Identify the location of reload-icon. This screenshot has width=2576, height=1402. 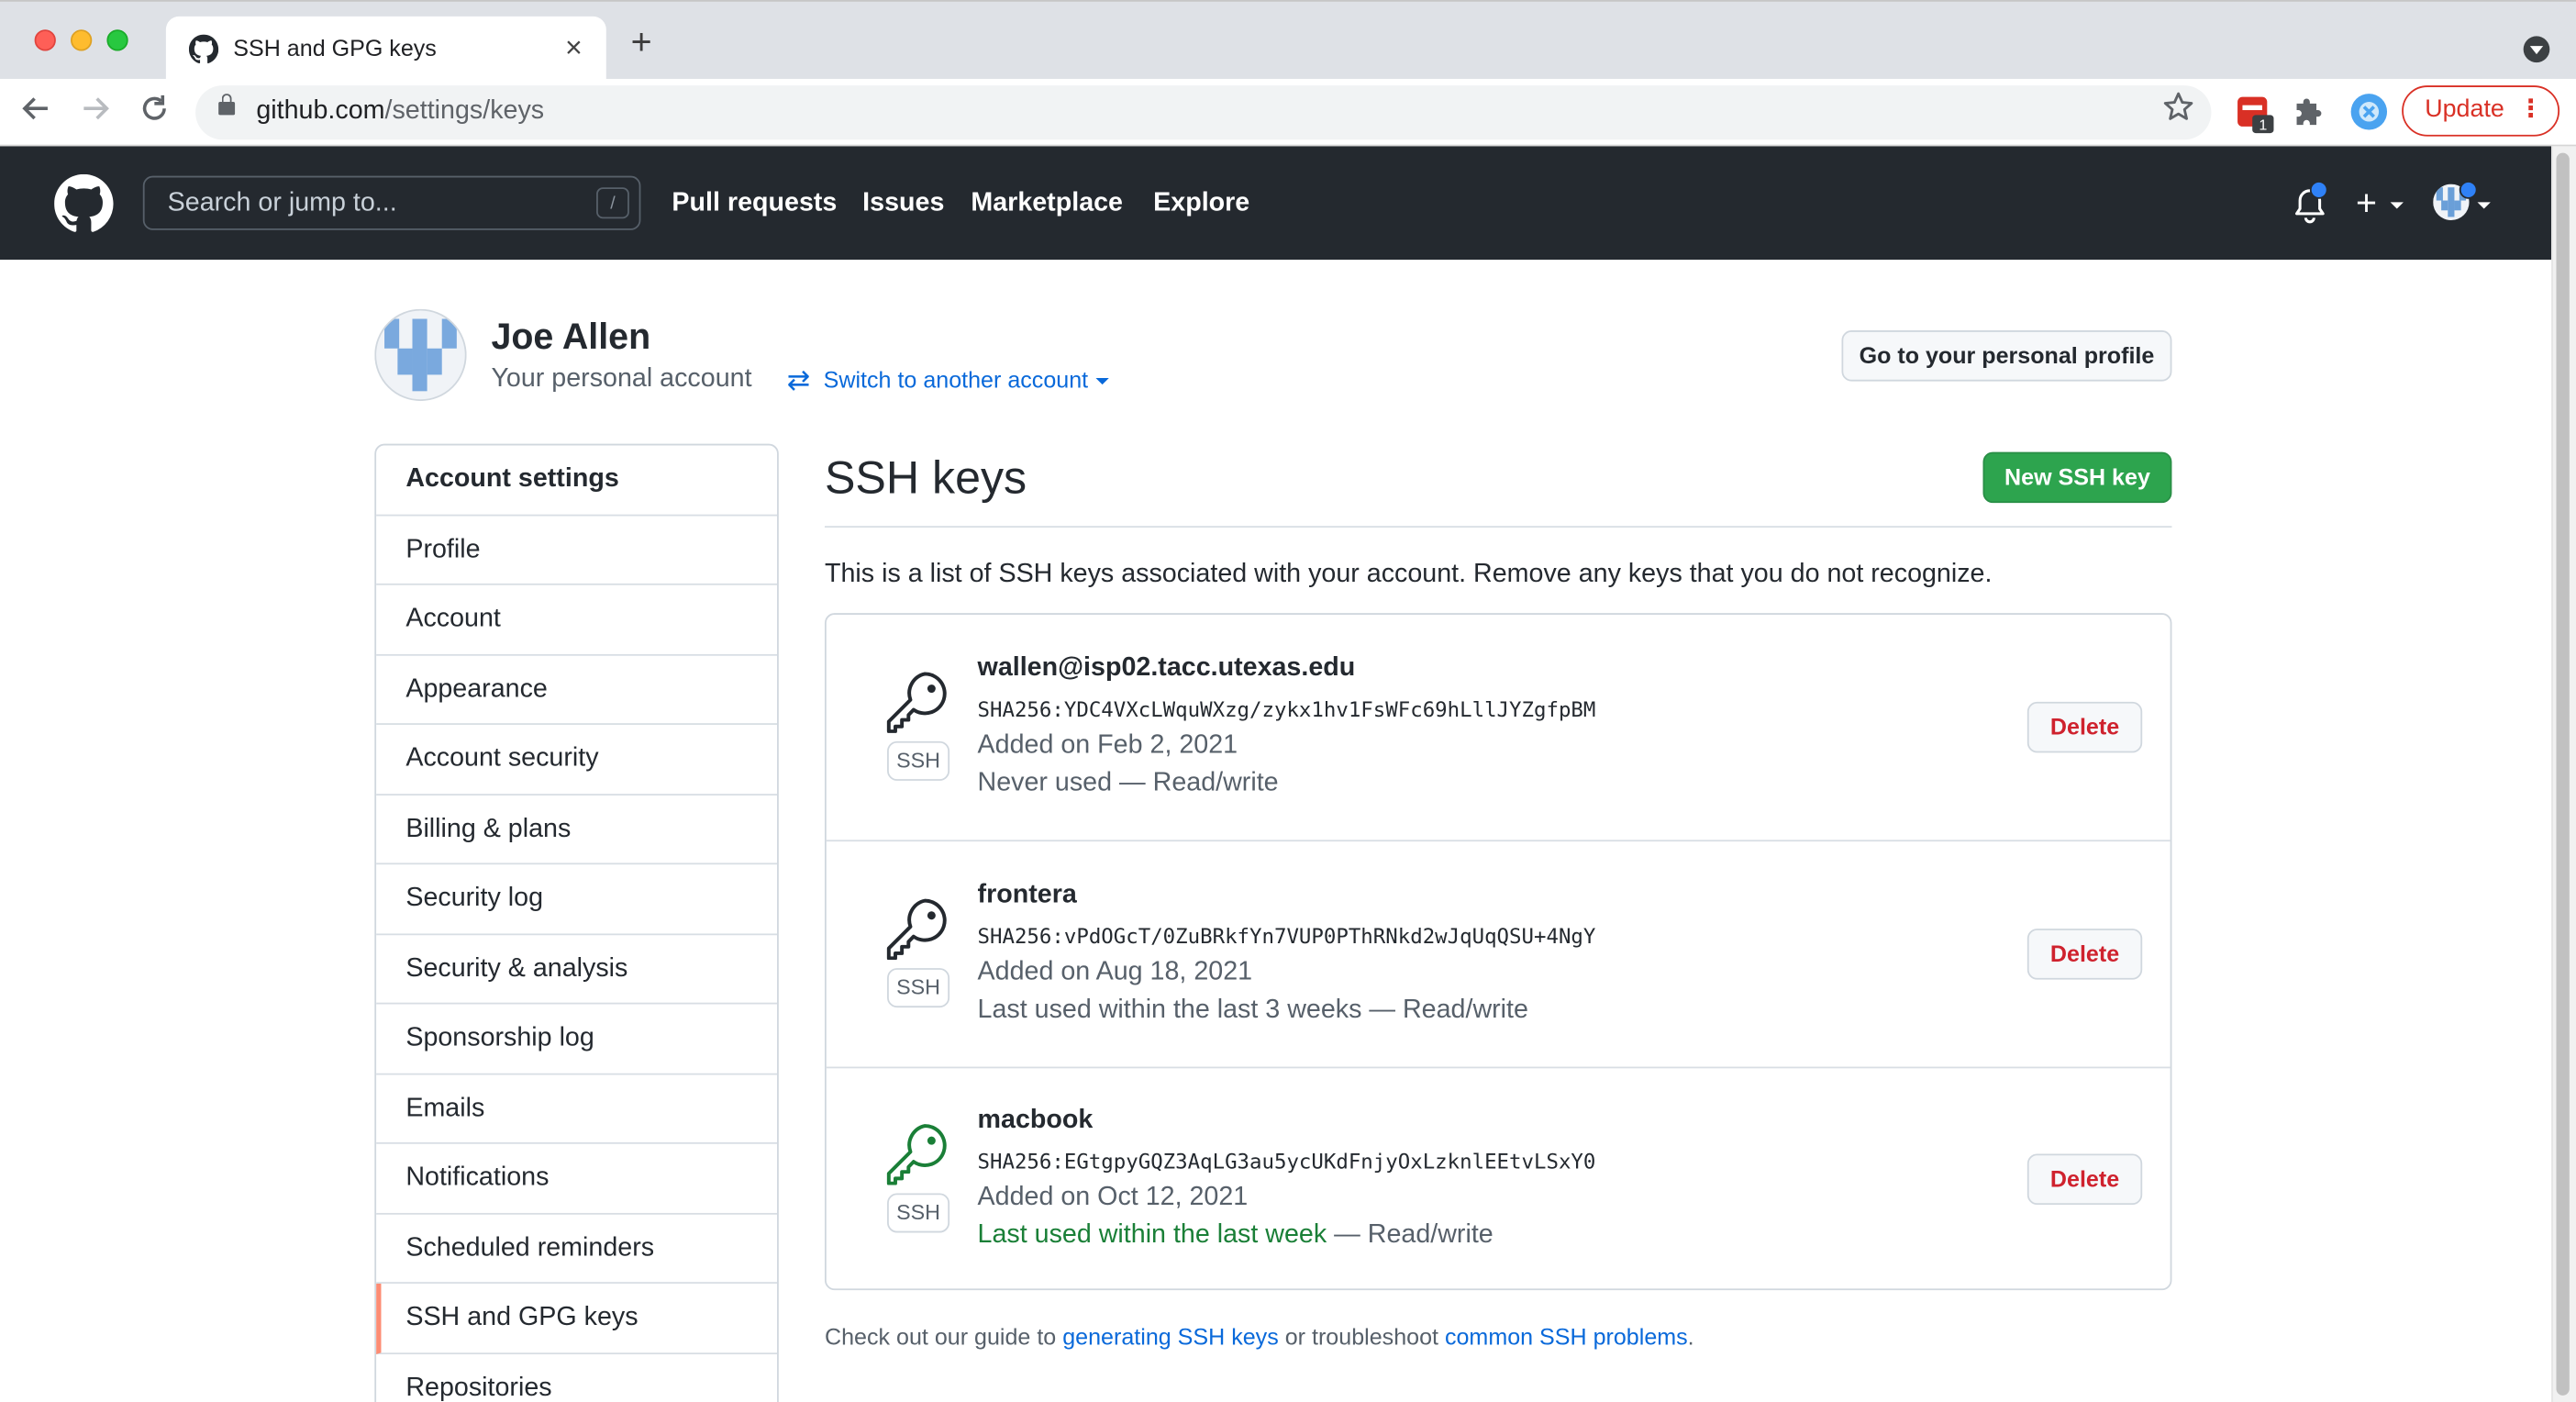
(154, 112).